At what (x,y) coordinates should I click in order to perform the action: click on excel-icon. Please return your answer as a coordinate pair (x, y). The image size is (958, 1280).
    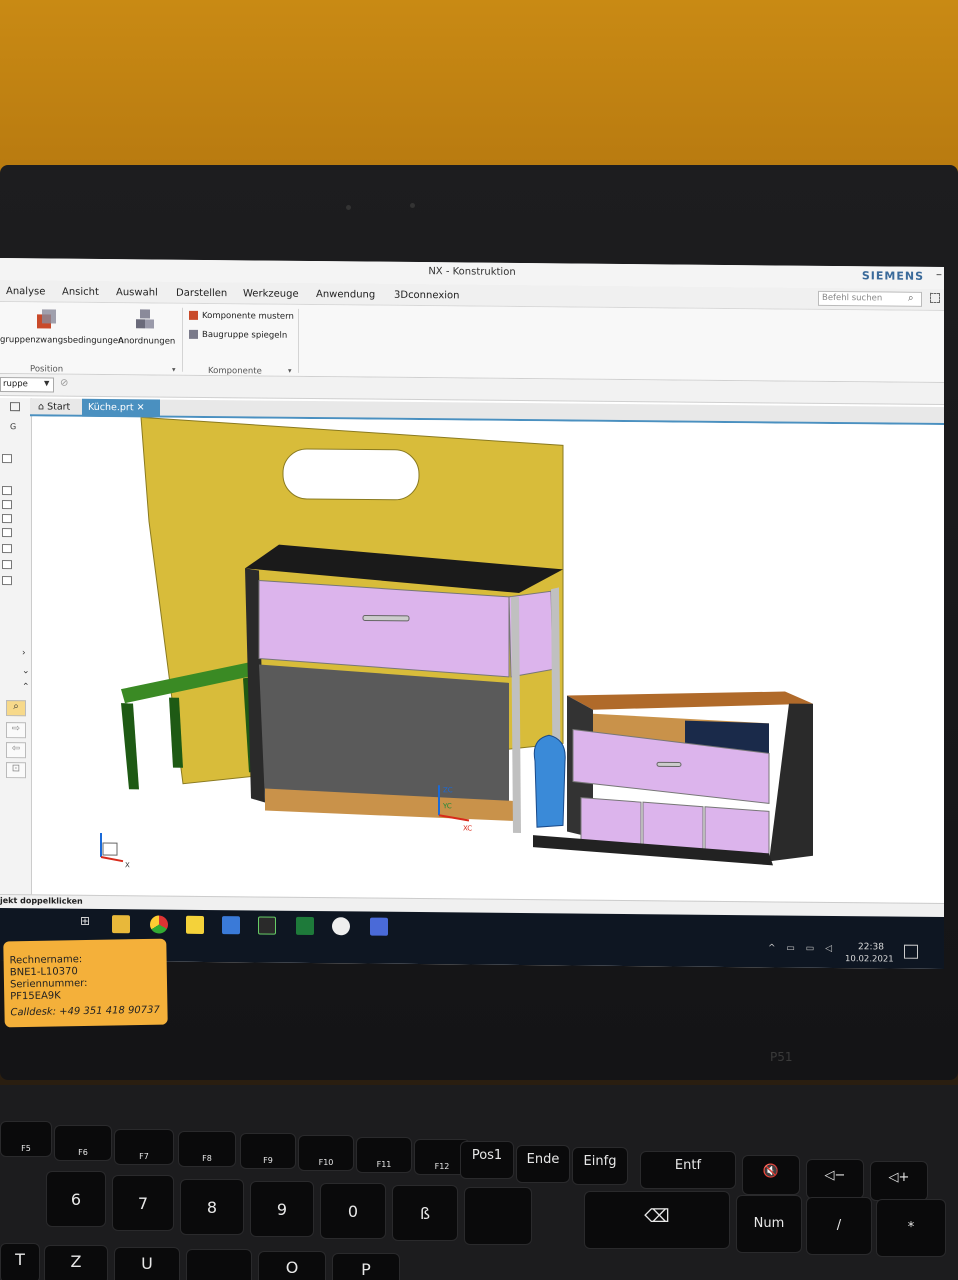
    Looking at the image, I should click on (305, 926).